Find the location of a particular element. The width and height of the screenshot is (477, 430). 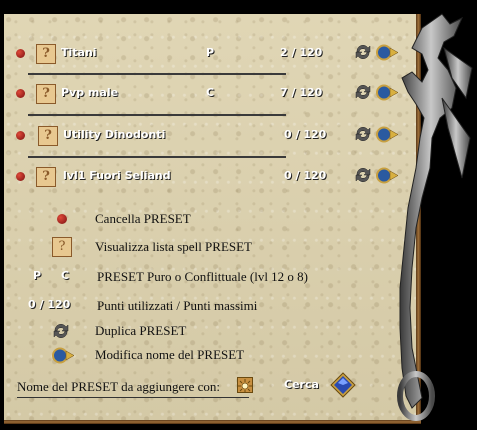

preset-type: P is located at coordinates (210, 52).